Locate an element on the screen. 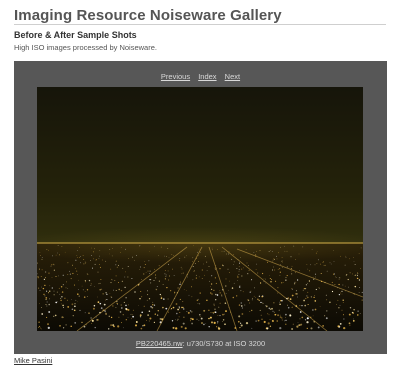 The height and width of the screenshot is (374, 400). author-link: Mike Pasini is located at coordinates (33, 360).